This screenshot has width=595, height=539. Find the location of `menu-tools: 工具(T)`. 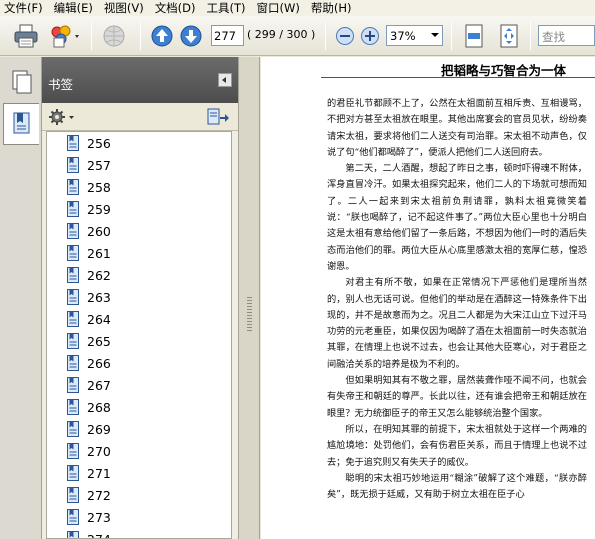

menu-tools: 工具(T) is located at coordinates (226, 8).